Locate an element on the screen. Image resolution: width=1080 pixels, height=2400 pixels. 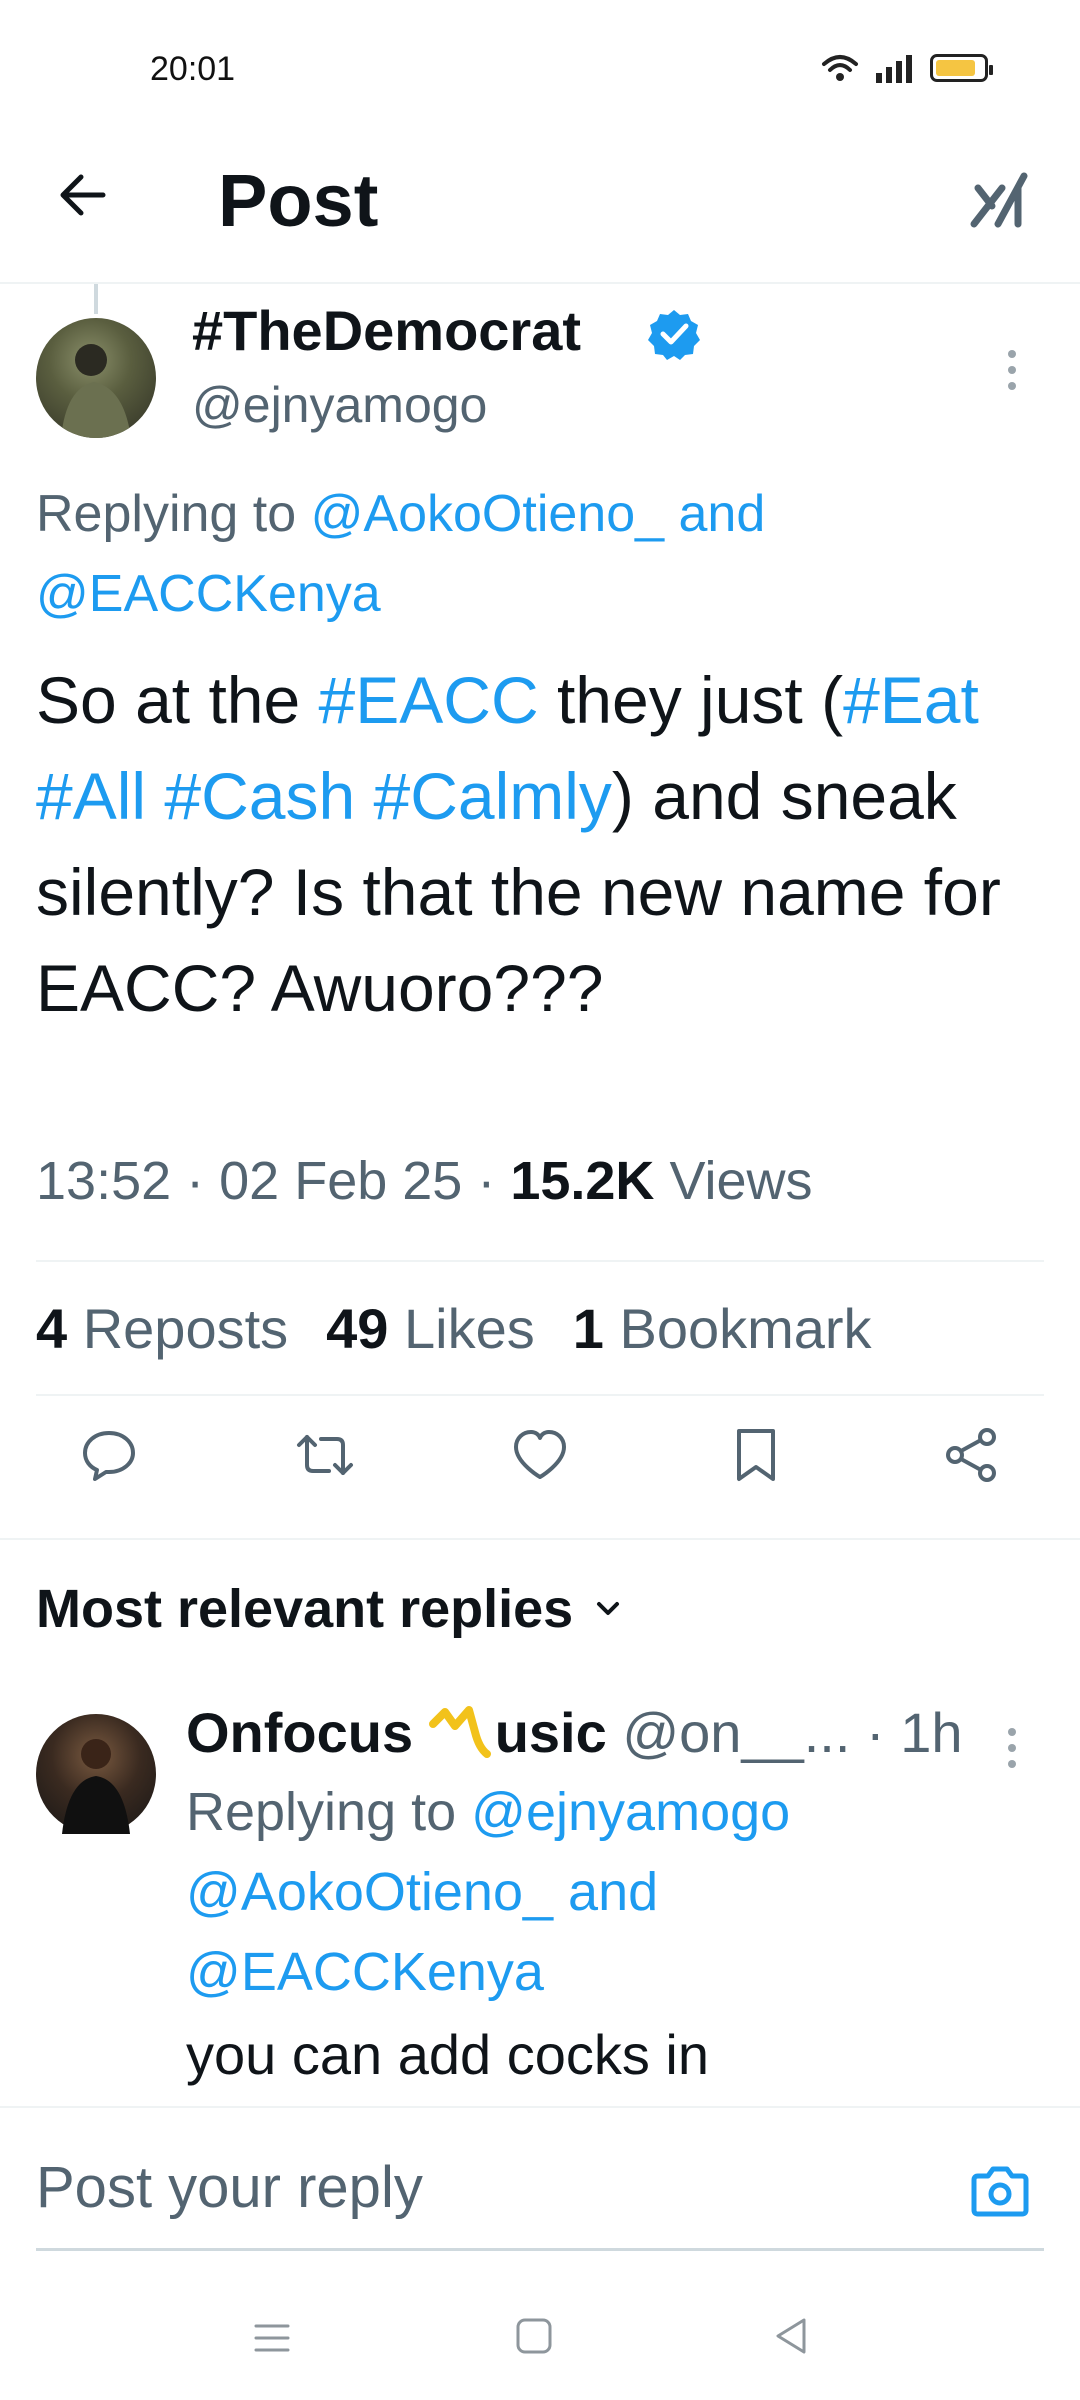
repost-icon is located at coordinates (324, 1455).